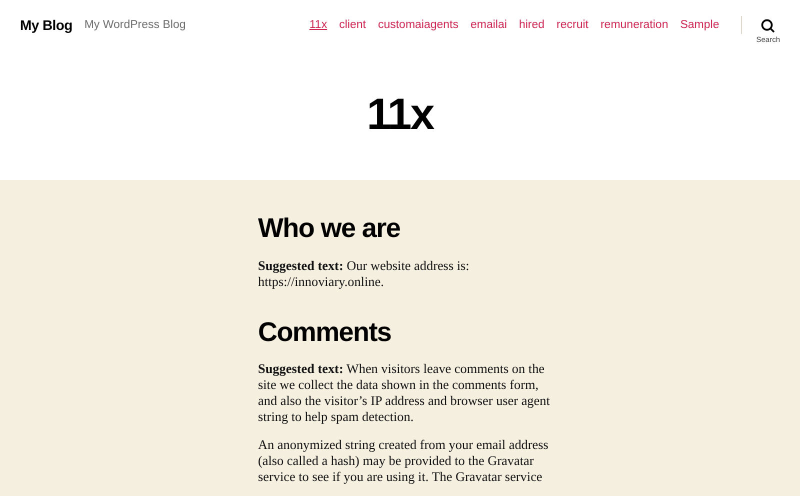 This screenshot has height=496, width=800. Describe the element at coordinates (135, 25) in the screenshot. I see `site-tagline: My WordPress Blog` at that location.